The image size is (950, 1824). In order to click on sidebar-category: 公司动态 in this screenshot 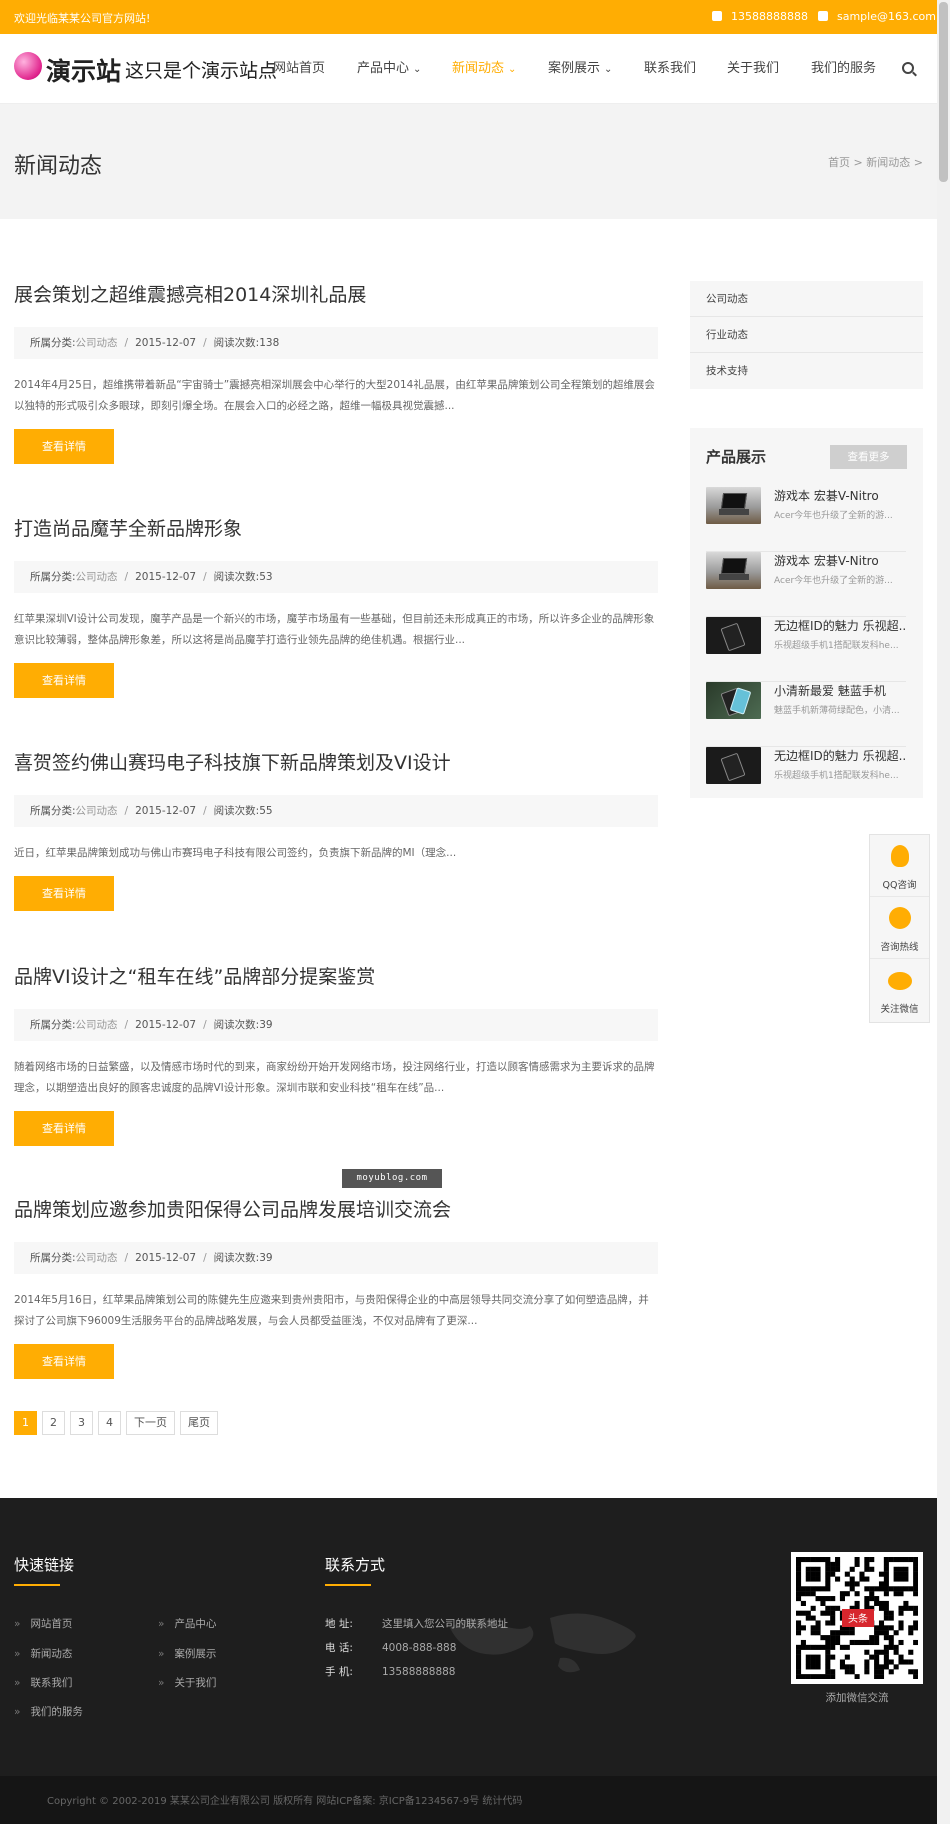, I will do `click(806, 299)`.